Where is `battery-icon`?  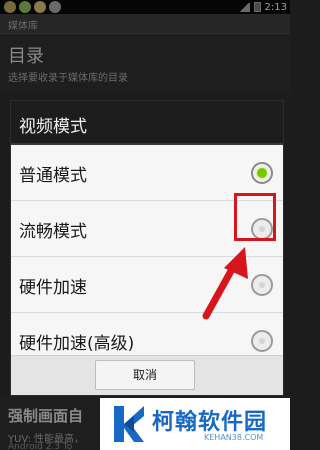
battery-icon is located at coordinates (257, 7).